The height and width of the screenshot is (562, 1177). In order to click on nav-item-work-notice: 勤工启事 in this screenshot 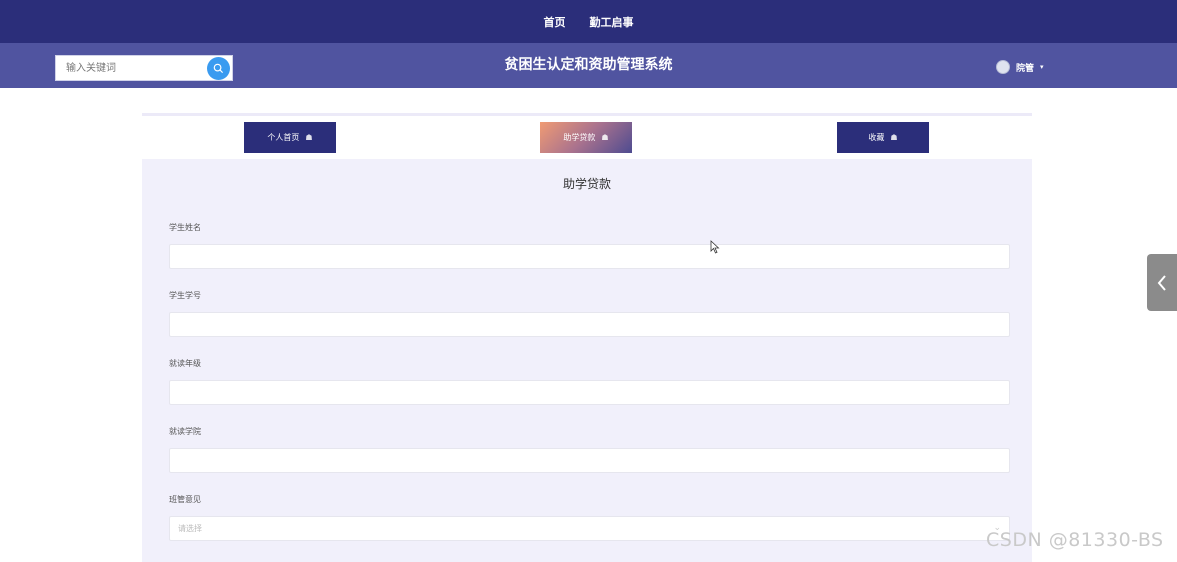, I will do `click(612, 22)`.